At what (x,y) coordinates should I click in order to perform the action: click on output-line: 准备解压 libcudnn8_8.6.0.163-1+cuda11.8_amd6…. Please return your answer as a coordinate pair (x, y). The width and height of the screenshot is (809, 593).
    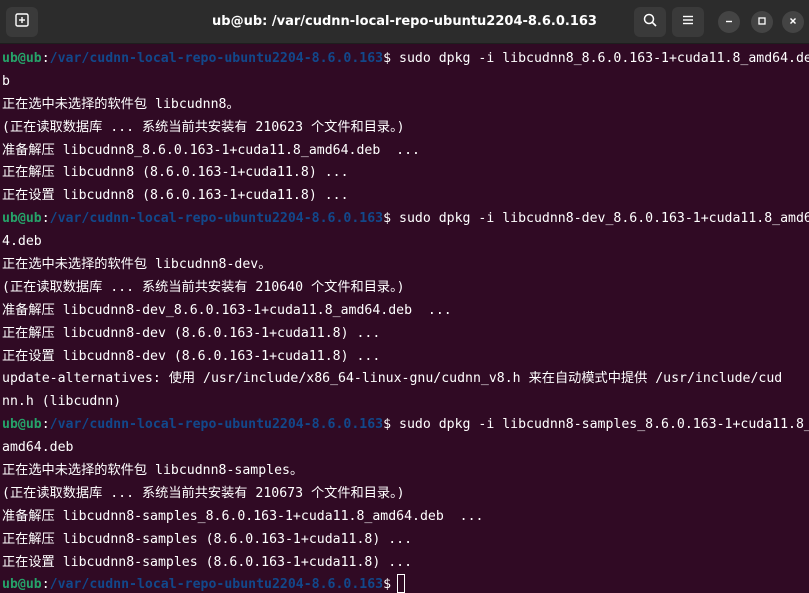
    Looking at the image, I should click on (211, 150).